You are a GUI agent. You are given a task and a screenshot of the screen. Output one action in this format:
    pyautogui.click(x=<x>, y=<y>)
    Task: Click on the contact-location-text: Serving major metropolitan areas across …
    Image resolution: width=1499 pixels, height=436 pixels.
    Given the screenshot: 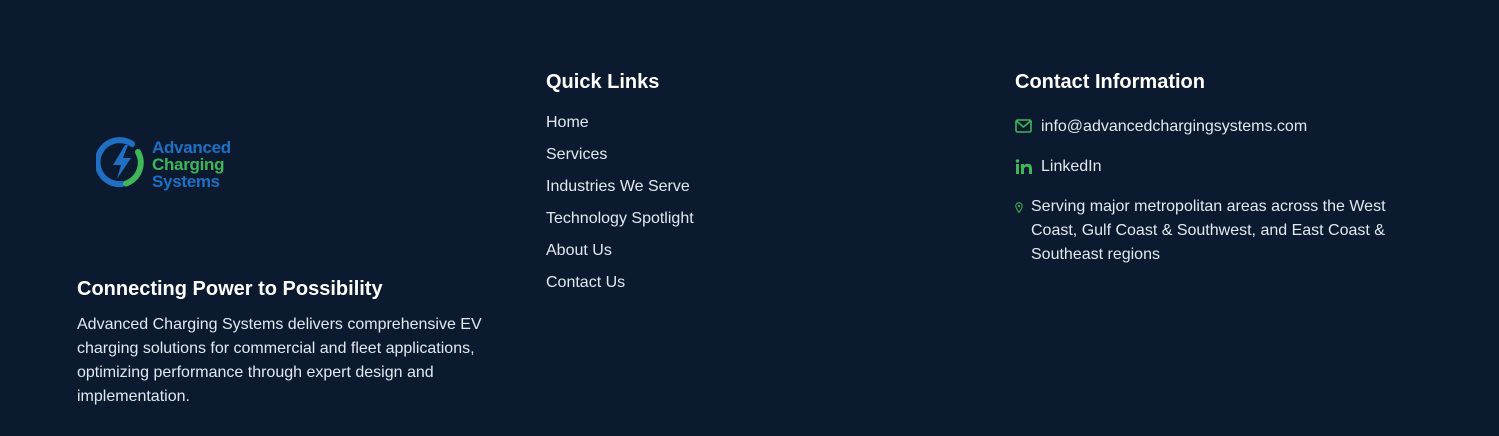 What is the action you would take?
    pyautogui.click(x=1208, y=230)
    